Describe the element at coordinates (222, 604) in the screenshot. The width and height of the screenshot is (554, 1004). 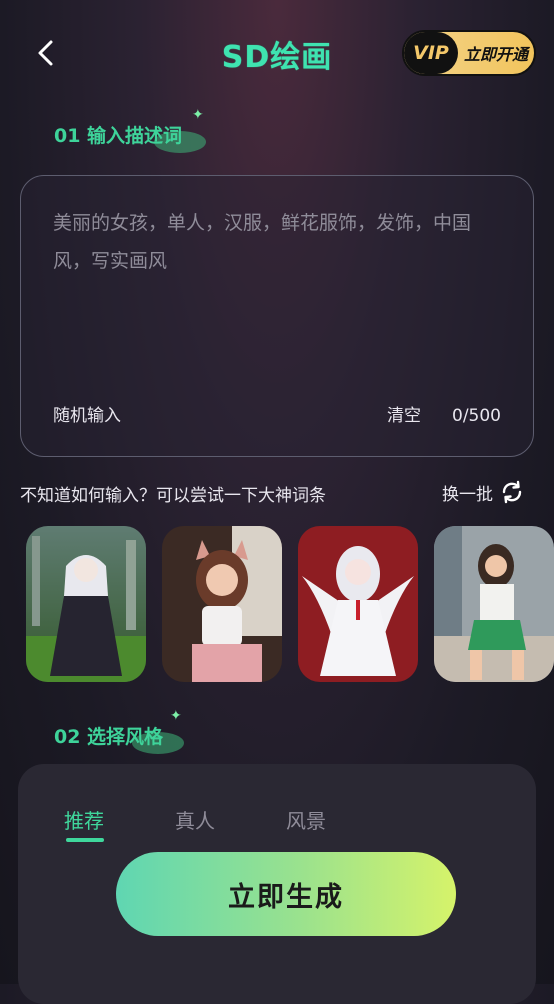
I see `thumb-cat-ears-girl` at that location.